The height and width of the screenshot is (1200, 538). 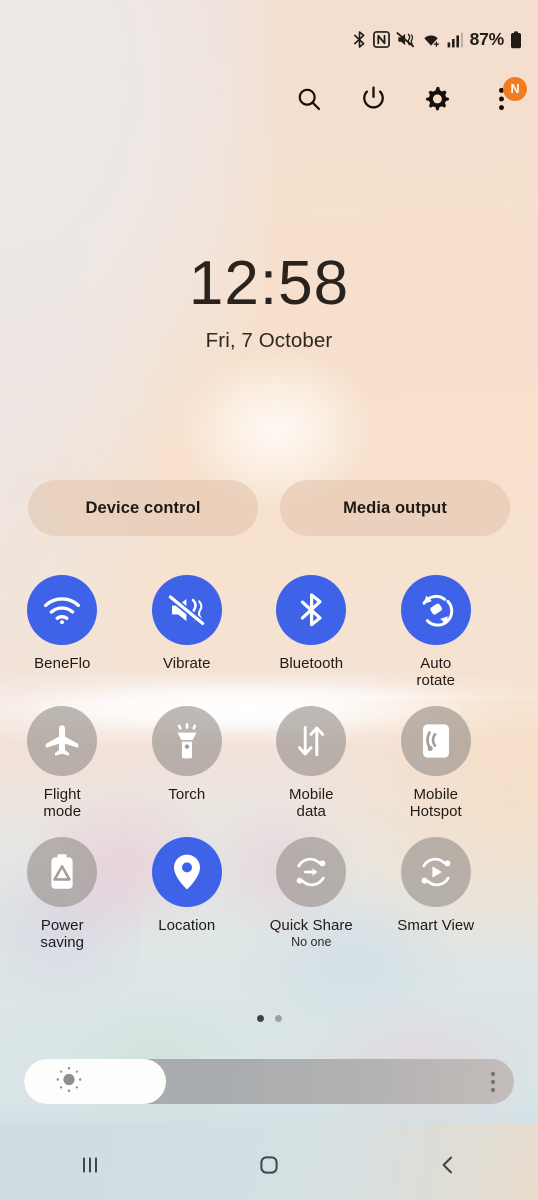 What do you see at coordinates (455, 40) in the screenshot?
I see `signal-icon` at bounding box center [455, 40].